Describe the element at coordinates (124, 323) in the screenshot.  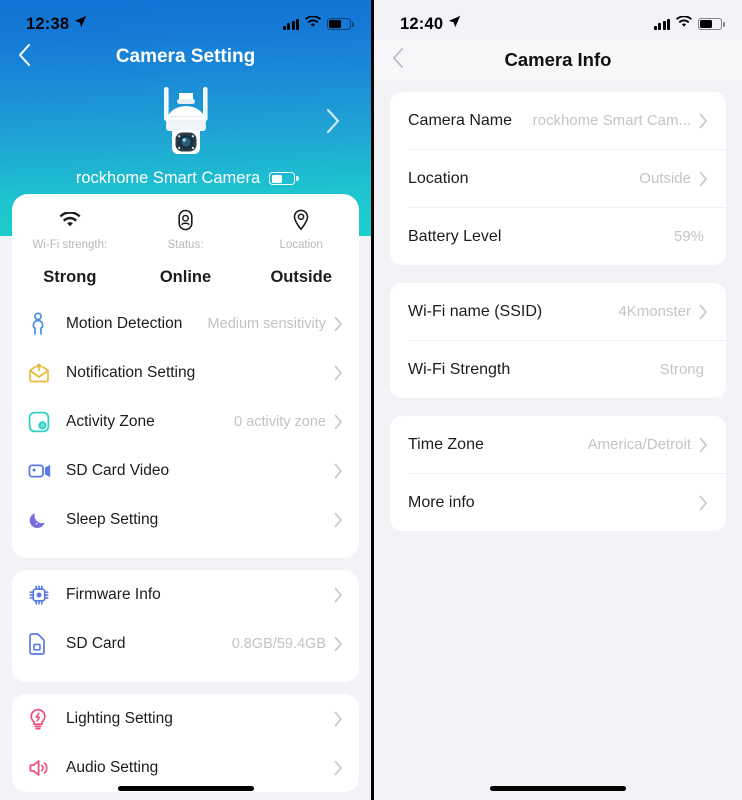
I see `settings-row-label: Motion Detection` at that location.